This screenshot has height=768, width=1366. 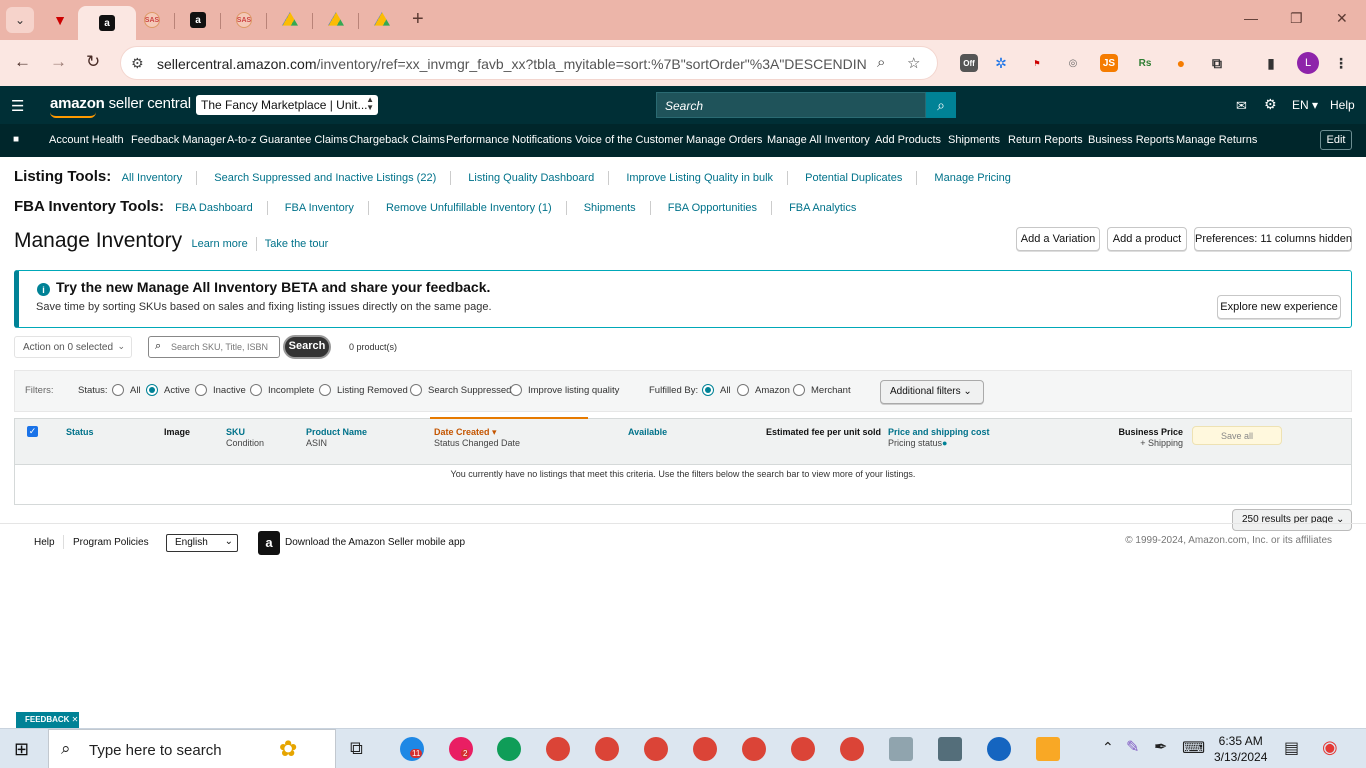 What do you see at coordinates (47, 720) in the screenshot?
I see `feedback-tab: FEEDBACK ✕` at bounding box center [47, 720].